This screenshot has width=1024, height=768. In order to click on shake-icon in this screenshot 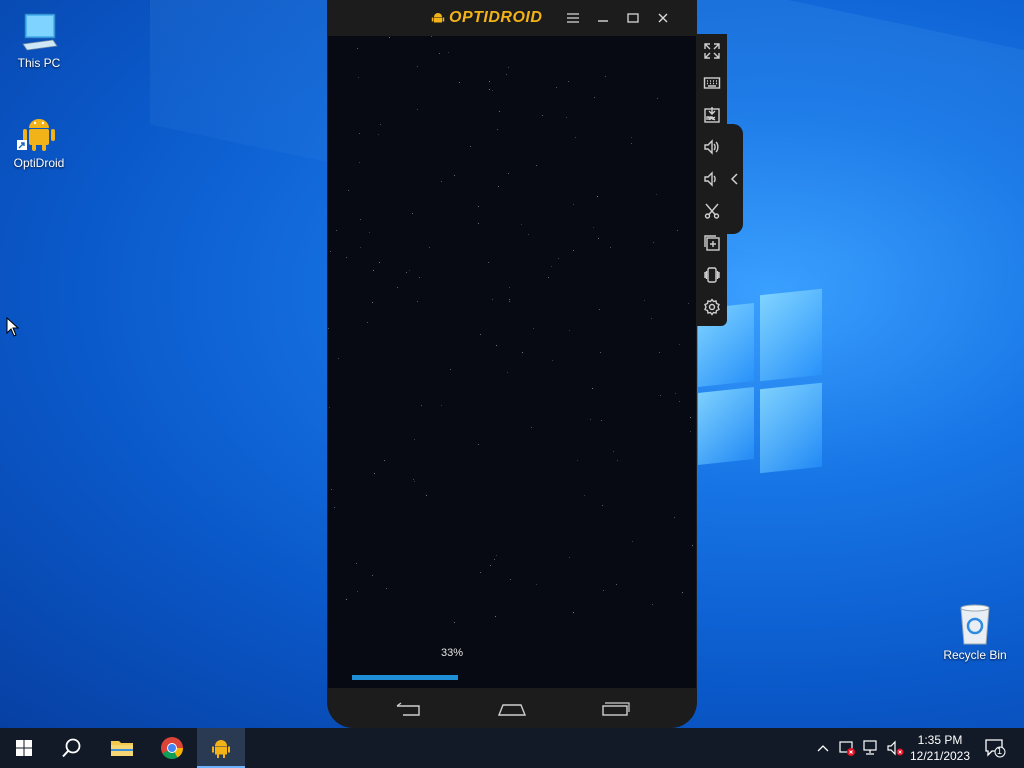, I will do `click(712, 275)`.